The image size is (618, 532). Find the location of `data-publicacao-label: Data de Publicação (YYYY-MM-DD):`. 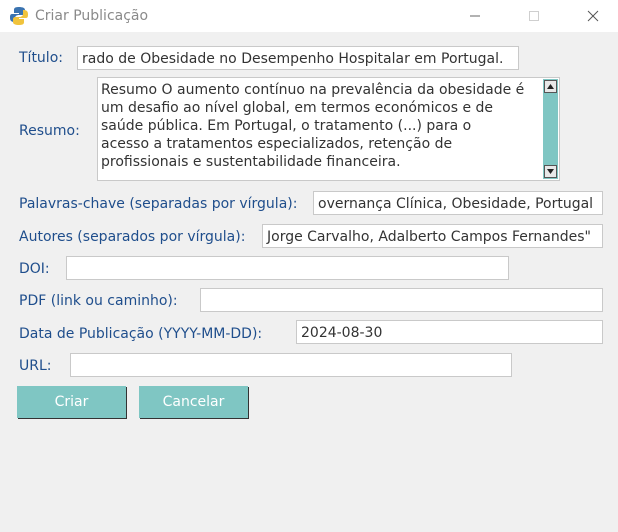

data-publicacao-label: Data de Publicação (YYYY-MM-DD): is located at coordinates (141, 334).